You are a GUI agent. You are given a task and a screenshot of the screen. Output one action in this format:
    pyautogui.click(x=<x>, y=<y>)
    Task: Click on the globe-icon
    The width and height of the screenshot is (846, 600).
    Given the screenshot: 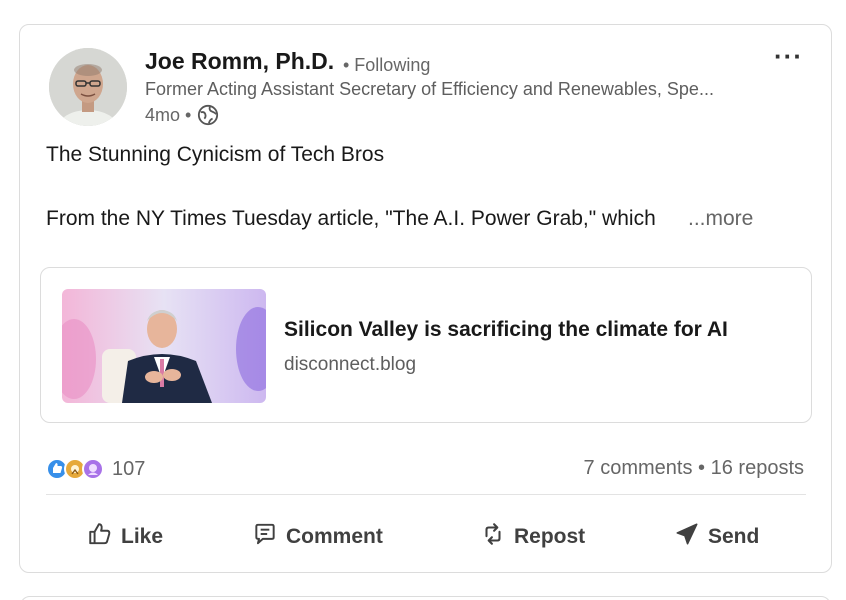 What is the action you would take?
    pyautogui.click(x=208, y=115)
    